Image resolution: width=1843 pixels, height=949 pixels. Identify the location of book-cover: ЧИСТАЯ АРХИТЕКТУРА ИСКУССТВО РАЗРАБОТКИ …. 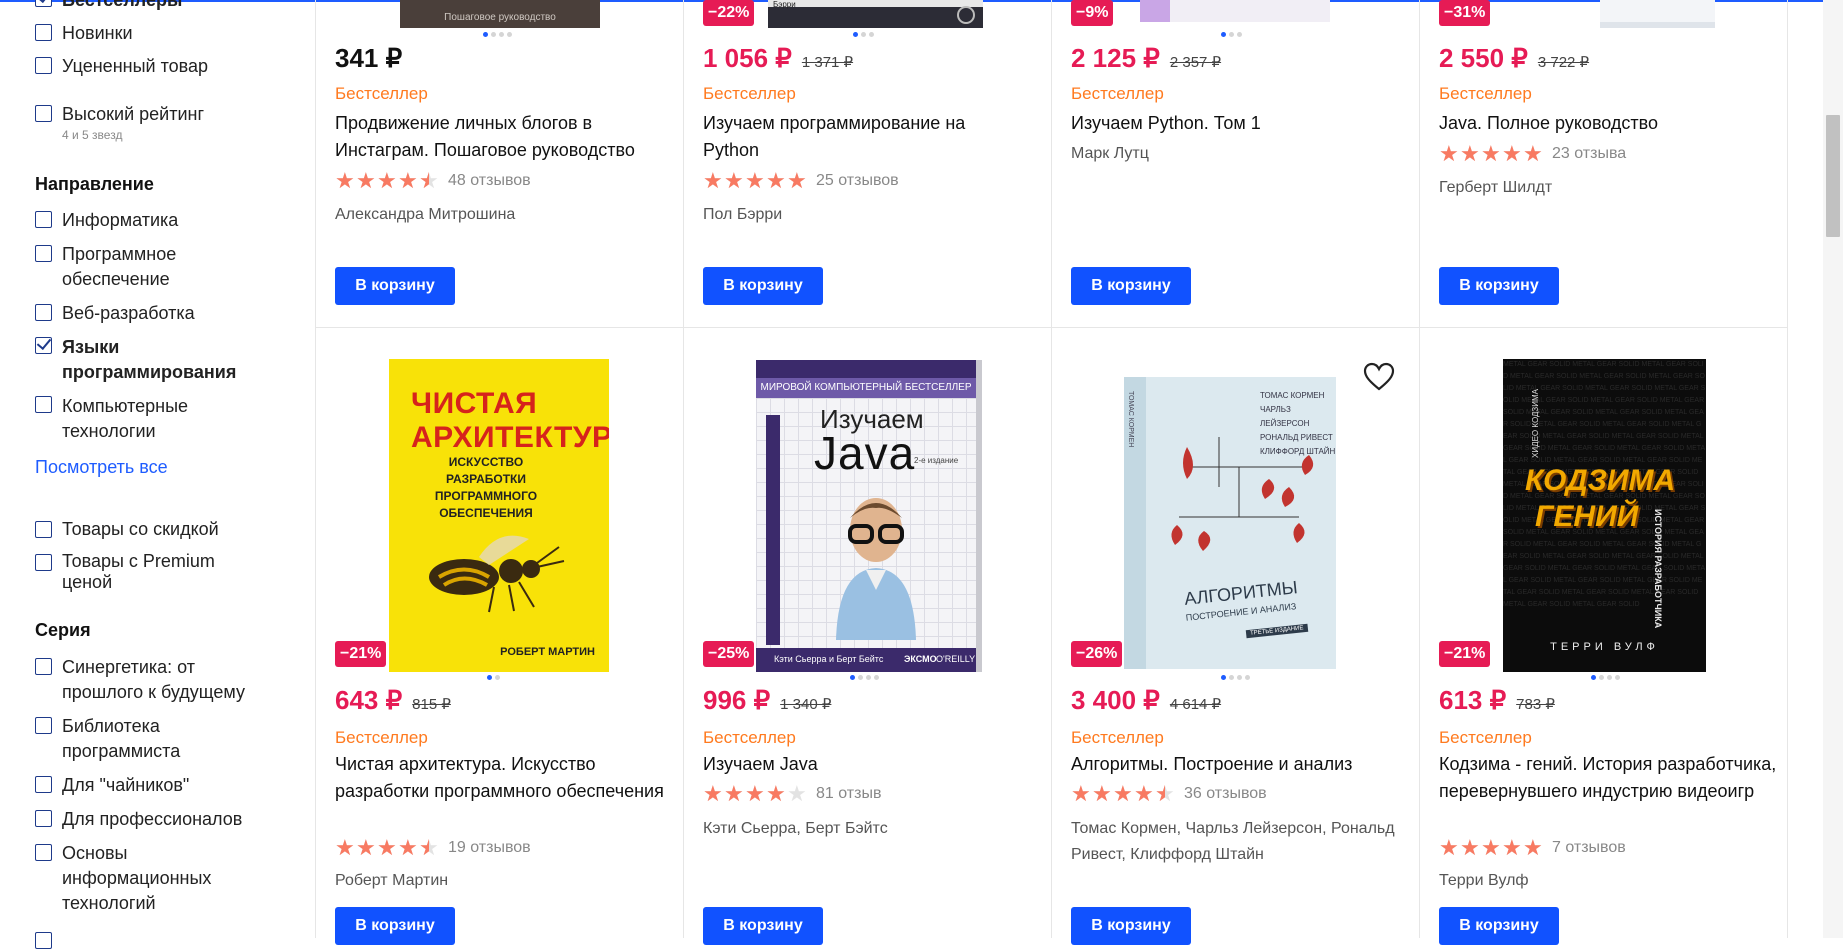
(499, 515).